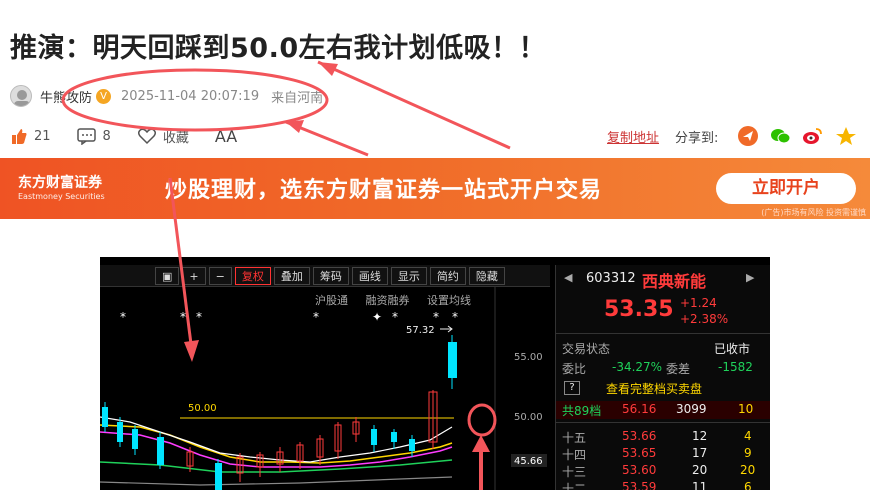 This screenshot has height=490, width=870. What do you see at coordinates (639, 409) in the screenshot?
I see `total-price: 56.16` at bounding box center [639, 409].